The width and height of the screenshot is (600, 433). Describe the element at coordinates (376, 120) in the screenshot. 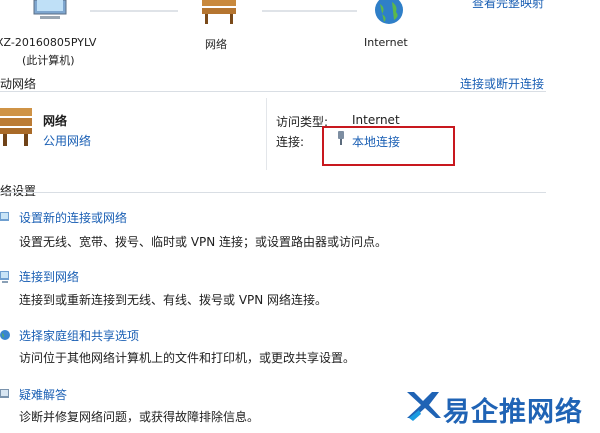

I see `access-type-value: Internet` at that location.